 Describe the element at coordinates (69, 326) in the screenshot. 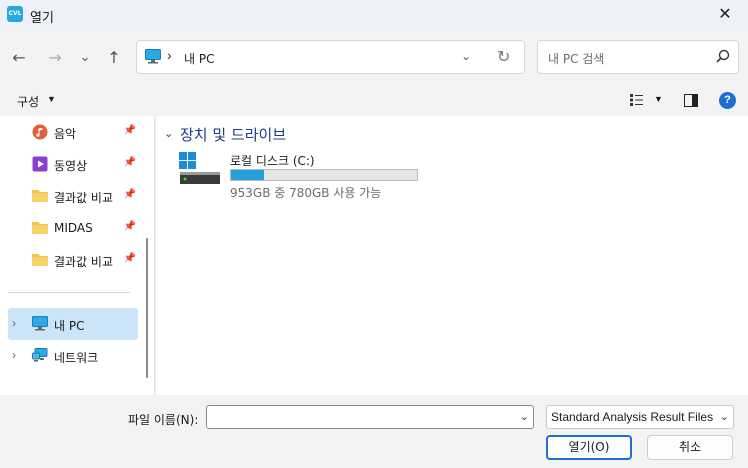

I see `sidebar-item-label: 내 PC` at that location.